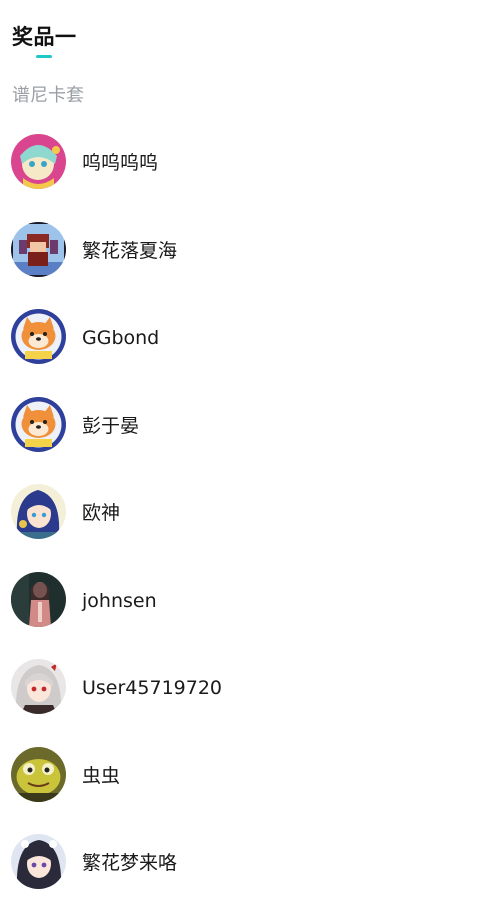  What do you see at coordinates (119, 600) in the screenshot?
I see `winner-name: johnsen` at bounding box center [119, 600].